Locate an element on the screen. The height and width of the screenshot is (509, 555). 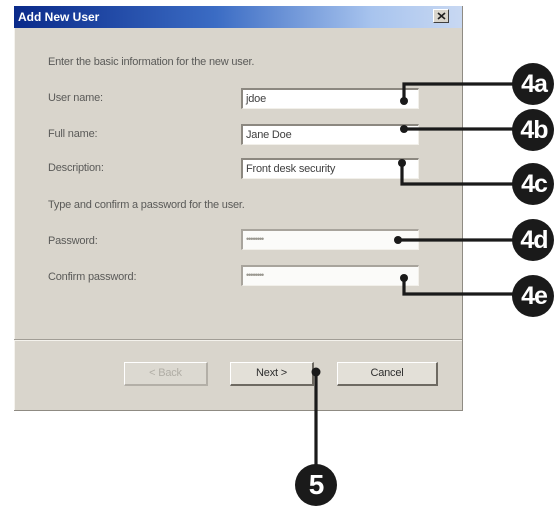
callout-4e-label: 4e is located at coordinates (534, 296).